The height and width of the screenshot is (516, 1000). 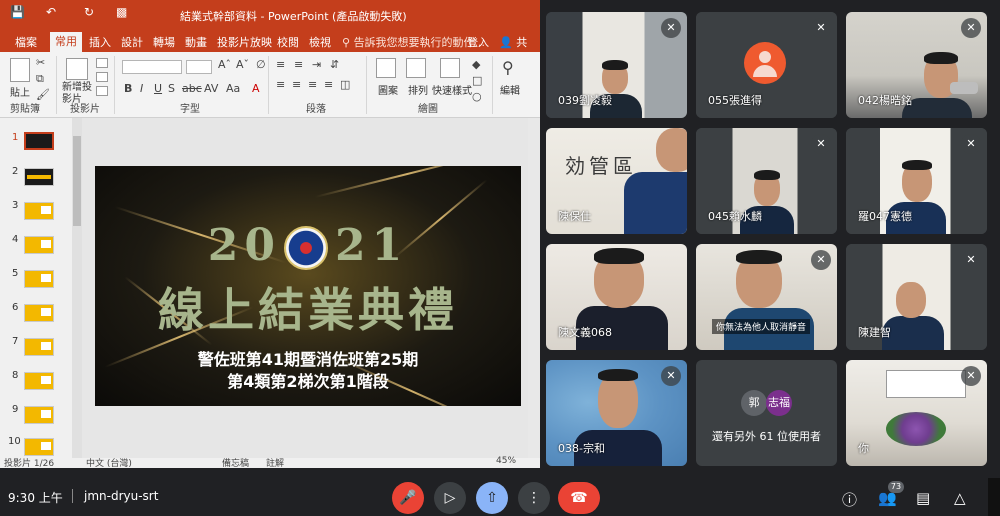 What do you see at coordinates (476, 64) in the screenshot?
I see `shape-fill-icon: ◆` at bounding box center [476, 64].